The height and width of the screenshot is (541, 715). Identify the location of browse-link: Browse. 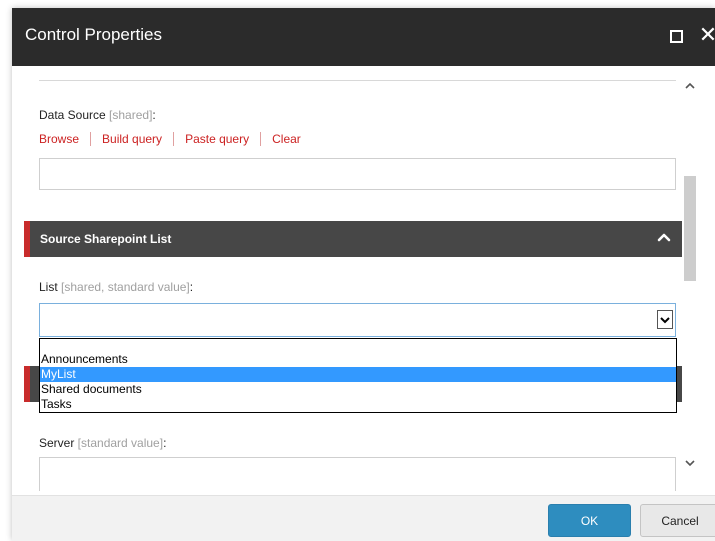
(59, 139).